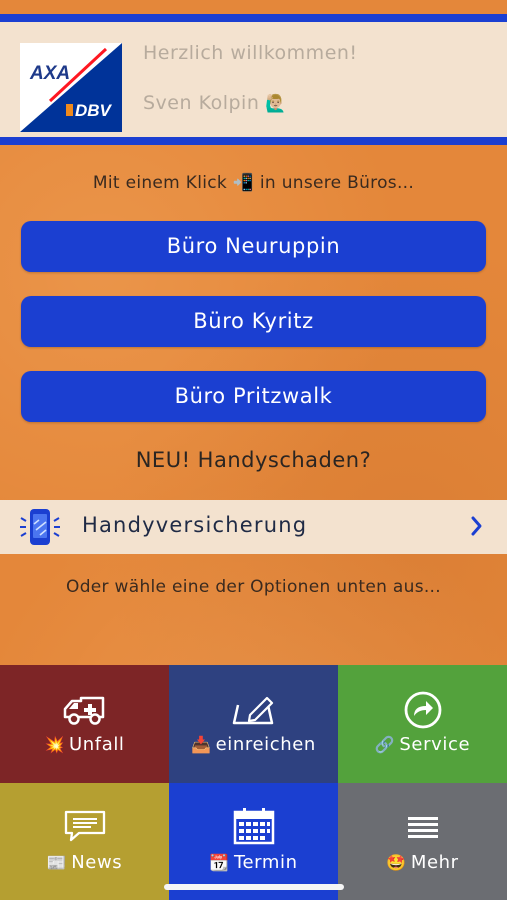 This screenshot has width=507, height=900. Describe the element at coordinates (40, 529) in the screenshot. I see `phone-vibrate-icon` at that location.